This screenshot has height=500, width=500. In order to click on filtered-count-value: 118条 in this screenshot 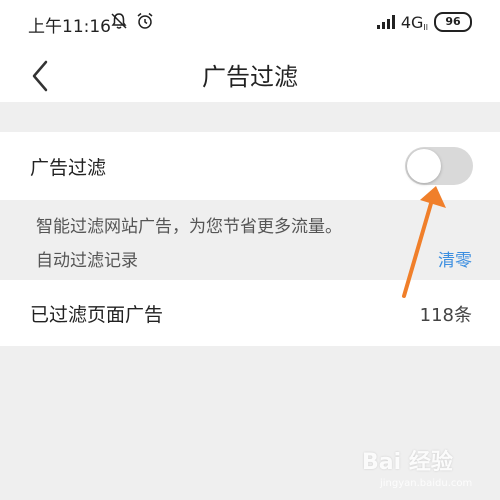, I will do `click(445, 315)`.